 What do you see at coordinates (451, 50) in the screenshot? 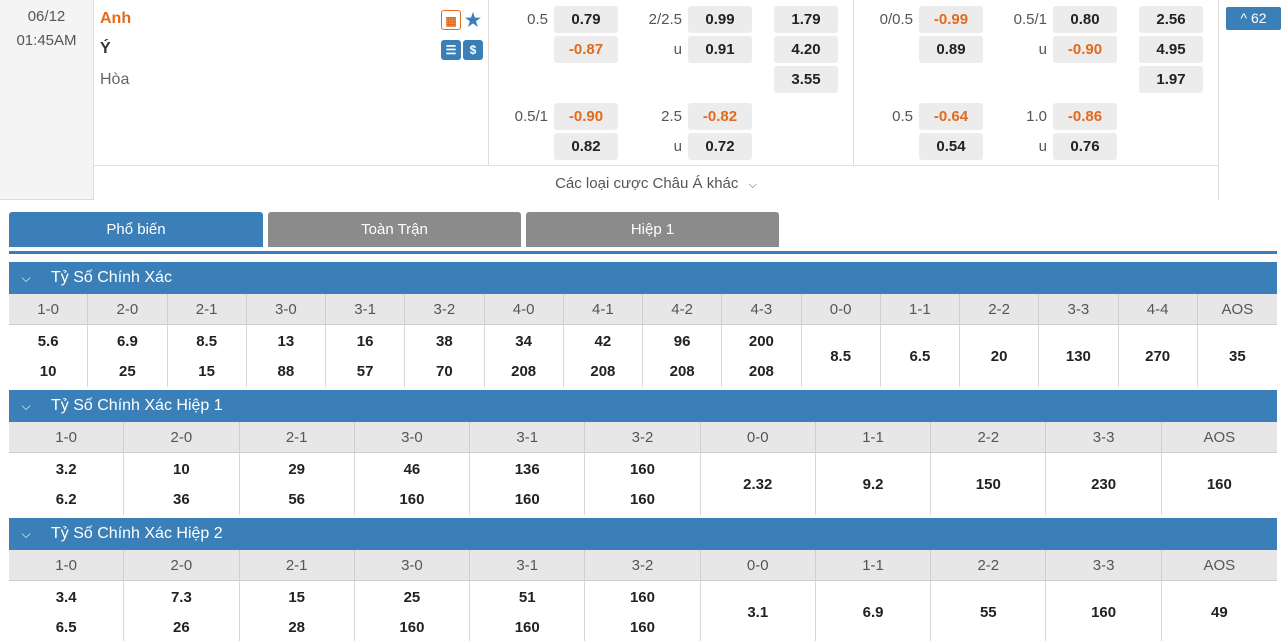
I see `scoreboard-icon: ☰` at bounding box center [451, 50].